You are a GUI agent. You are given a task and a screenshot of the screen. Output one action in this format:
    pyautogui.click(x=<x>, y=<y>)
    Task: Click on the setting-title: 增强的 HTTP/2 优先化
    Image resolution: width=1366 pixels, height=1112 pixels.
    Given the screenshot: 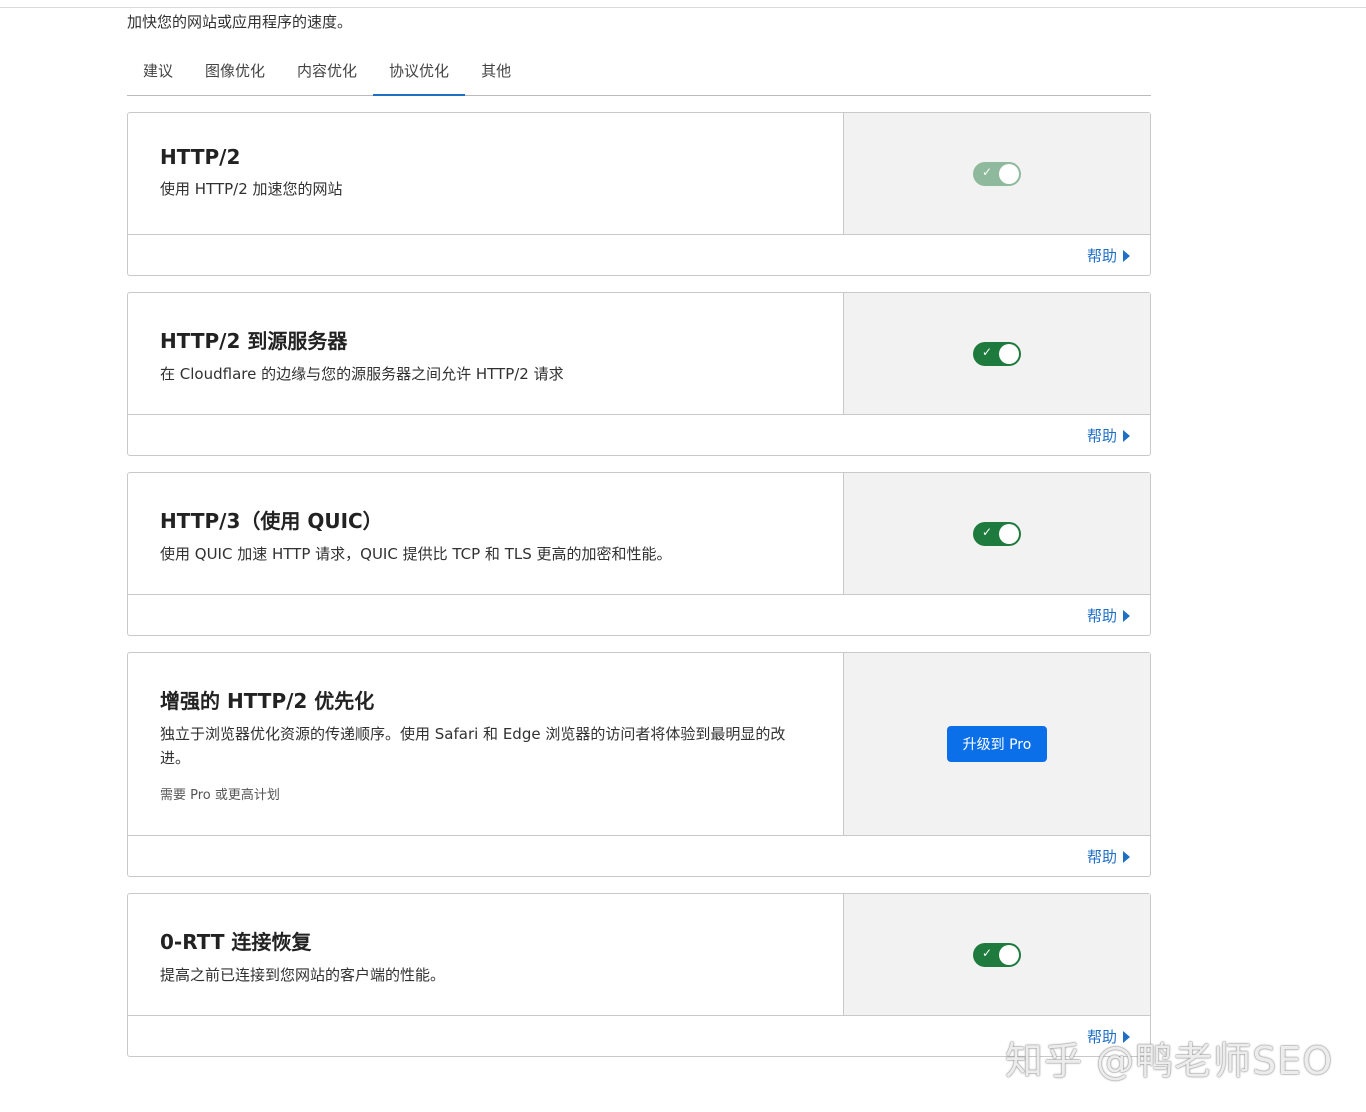 What is the action you would take?
    pyautogui.click(x=267, y=701)
    